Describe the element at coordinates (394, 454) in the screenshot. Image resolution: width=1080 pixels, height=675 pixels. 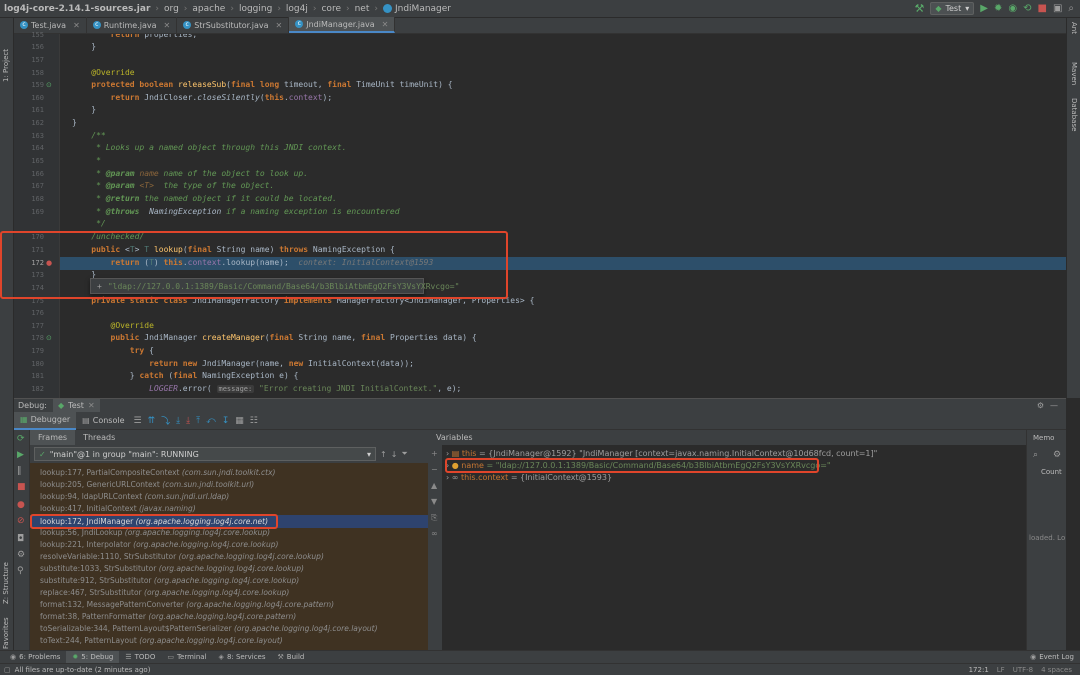
I see `arrow-down-icon: ↓` at that location.